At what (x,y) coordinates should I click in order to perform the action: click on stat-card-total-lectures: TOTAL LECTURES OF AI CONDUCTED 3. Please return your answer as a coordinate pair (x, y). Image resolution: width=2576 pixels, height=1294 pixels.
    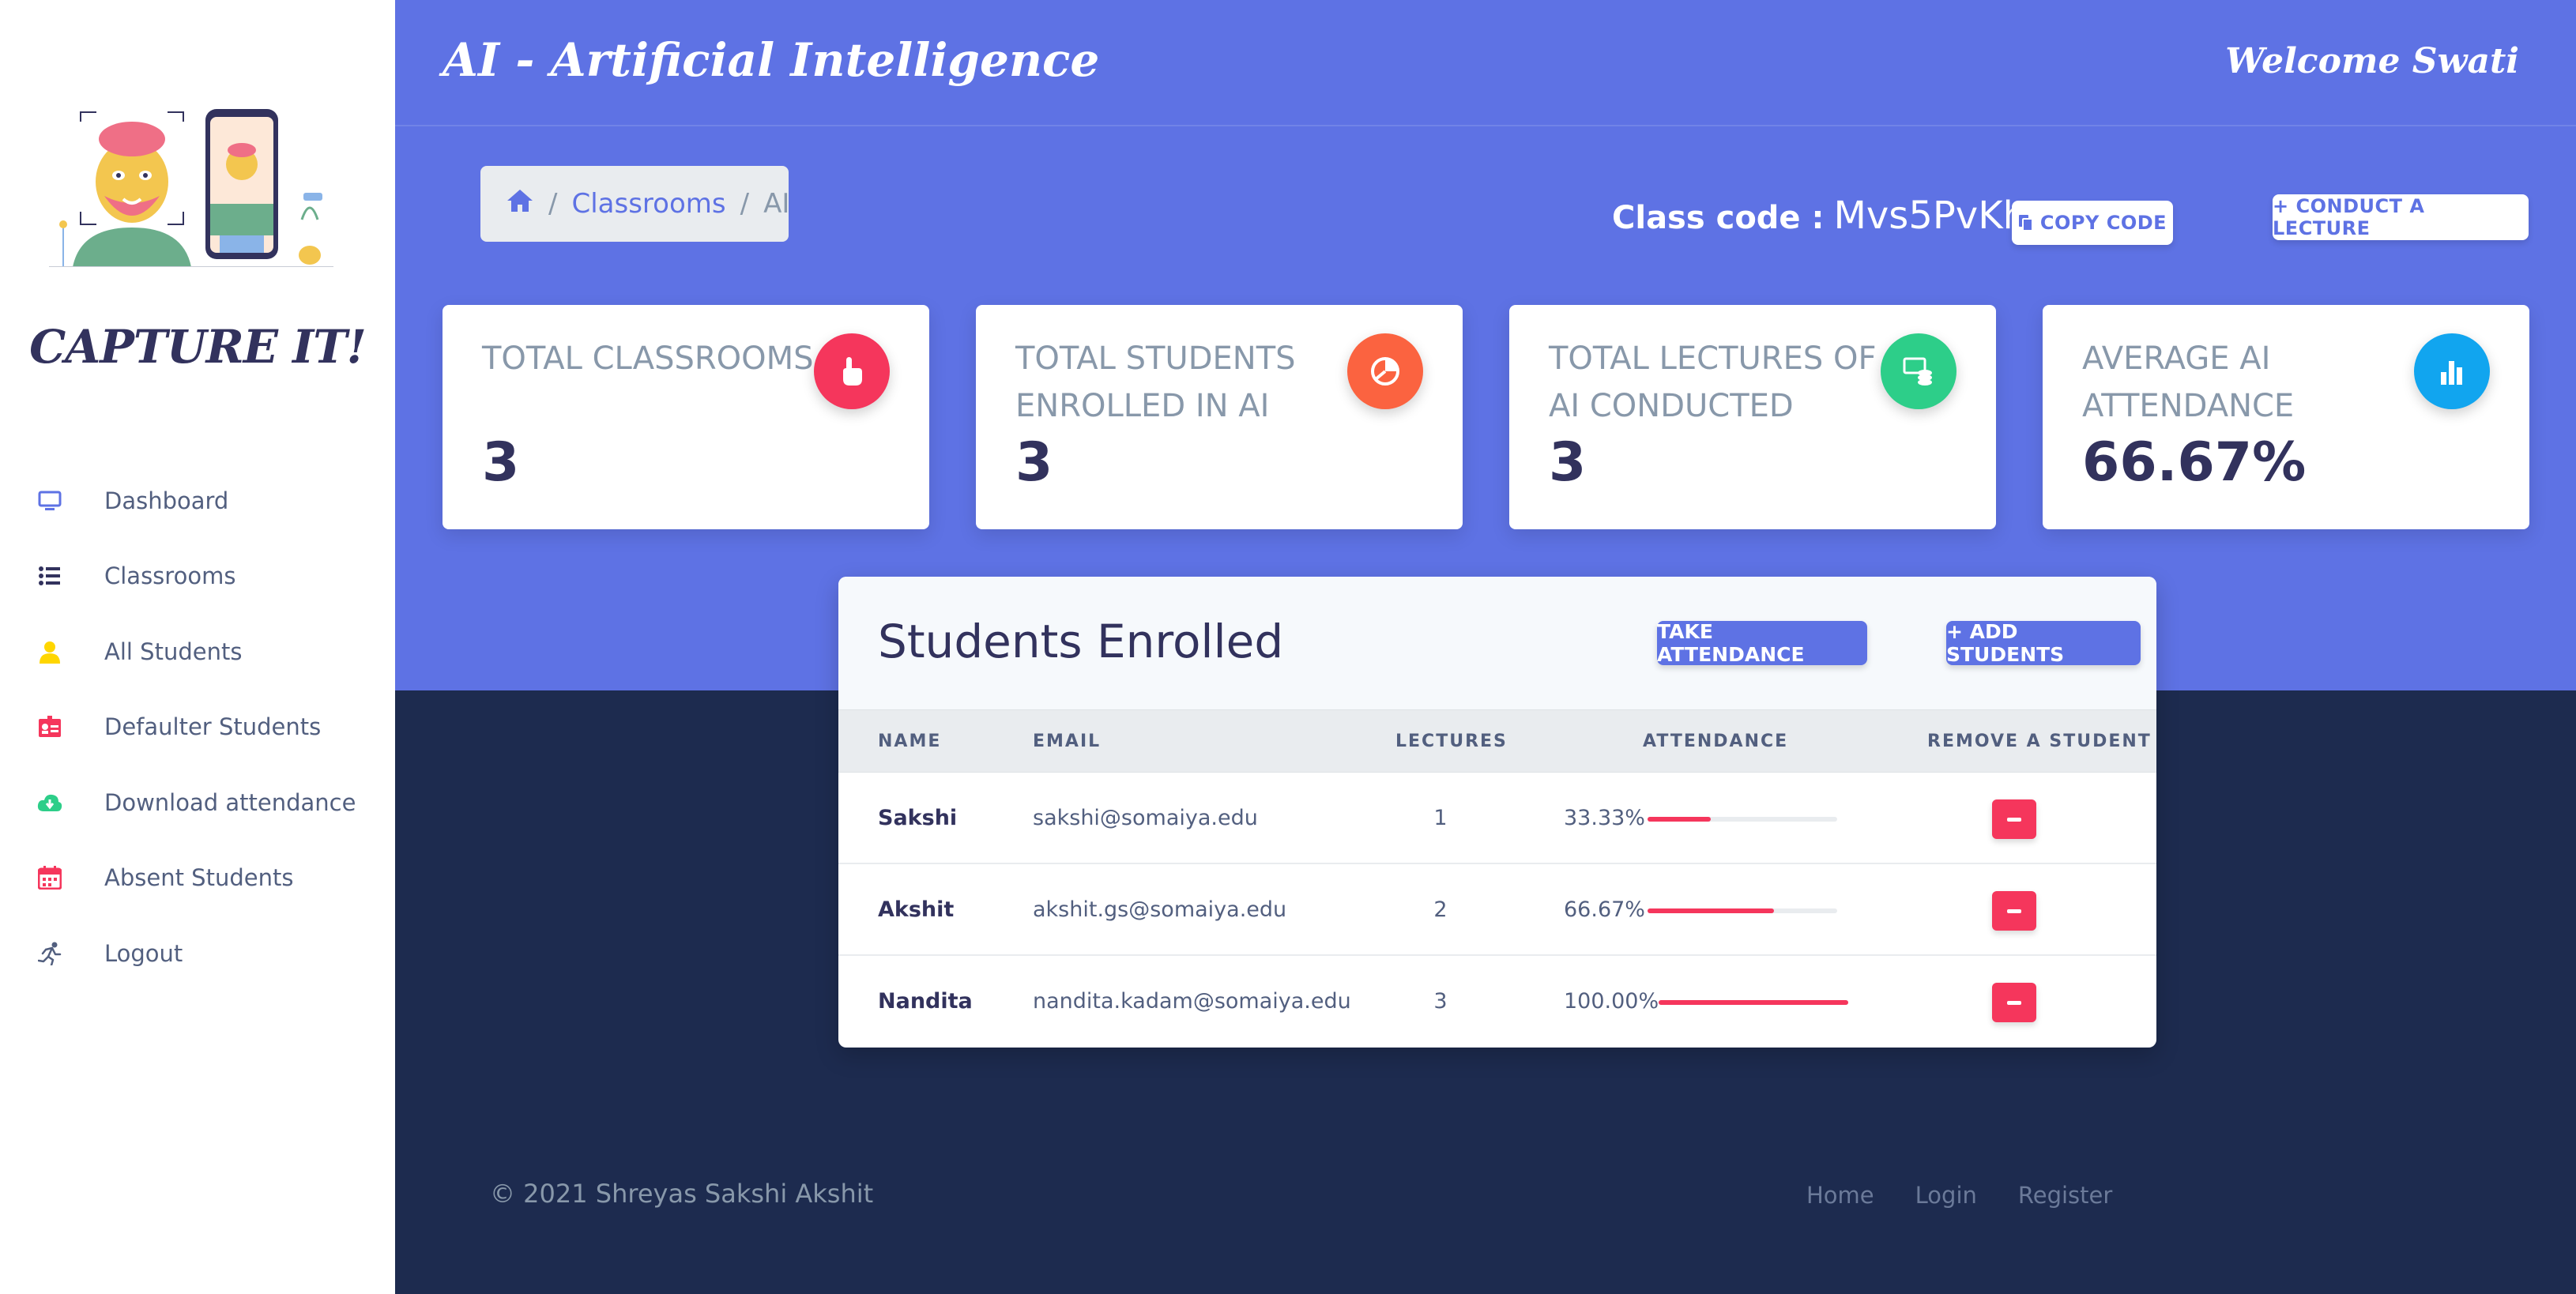
    Looking at the image, I should click on (1752, 417).